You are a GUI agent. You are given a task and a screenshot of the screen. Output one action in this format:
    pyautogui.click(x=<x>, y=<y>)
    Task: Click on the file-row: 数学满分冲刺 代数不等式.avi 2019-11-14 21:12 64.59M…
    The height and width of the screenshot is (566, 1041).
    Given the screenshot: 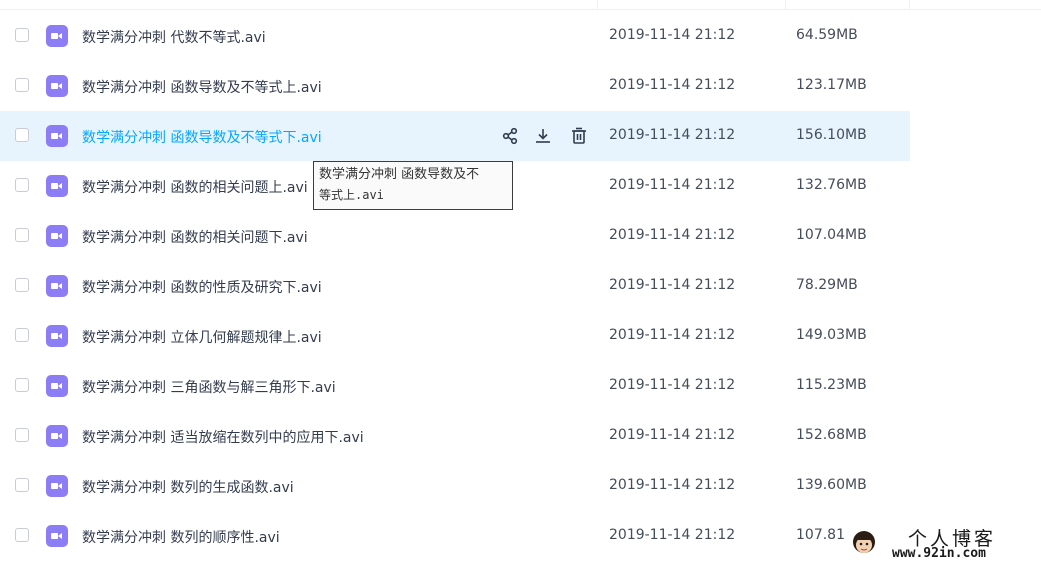 What is the action you would take?
    pyautogui.click(x=455, y=36)
    